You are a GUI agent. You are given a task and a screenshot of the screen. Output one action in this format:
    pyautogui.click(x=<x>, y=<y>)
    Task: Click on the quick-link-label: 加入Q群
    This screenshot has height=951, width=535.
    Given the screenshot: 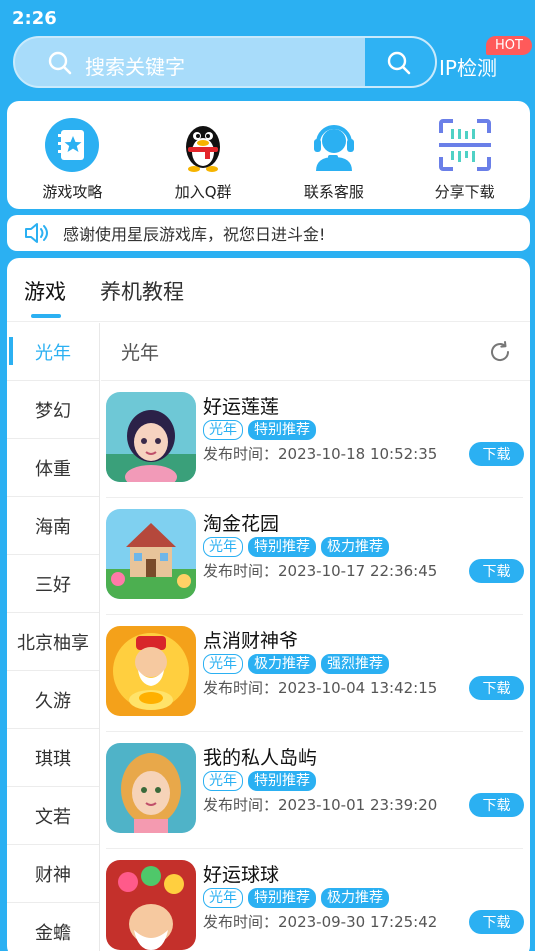 What is the action you would take?
    pyautogui.click(x=203, y=192)
    